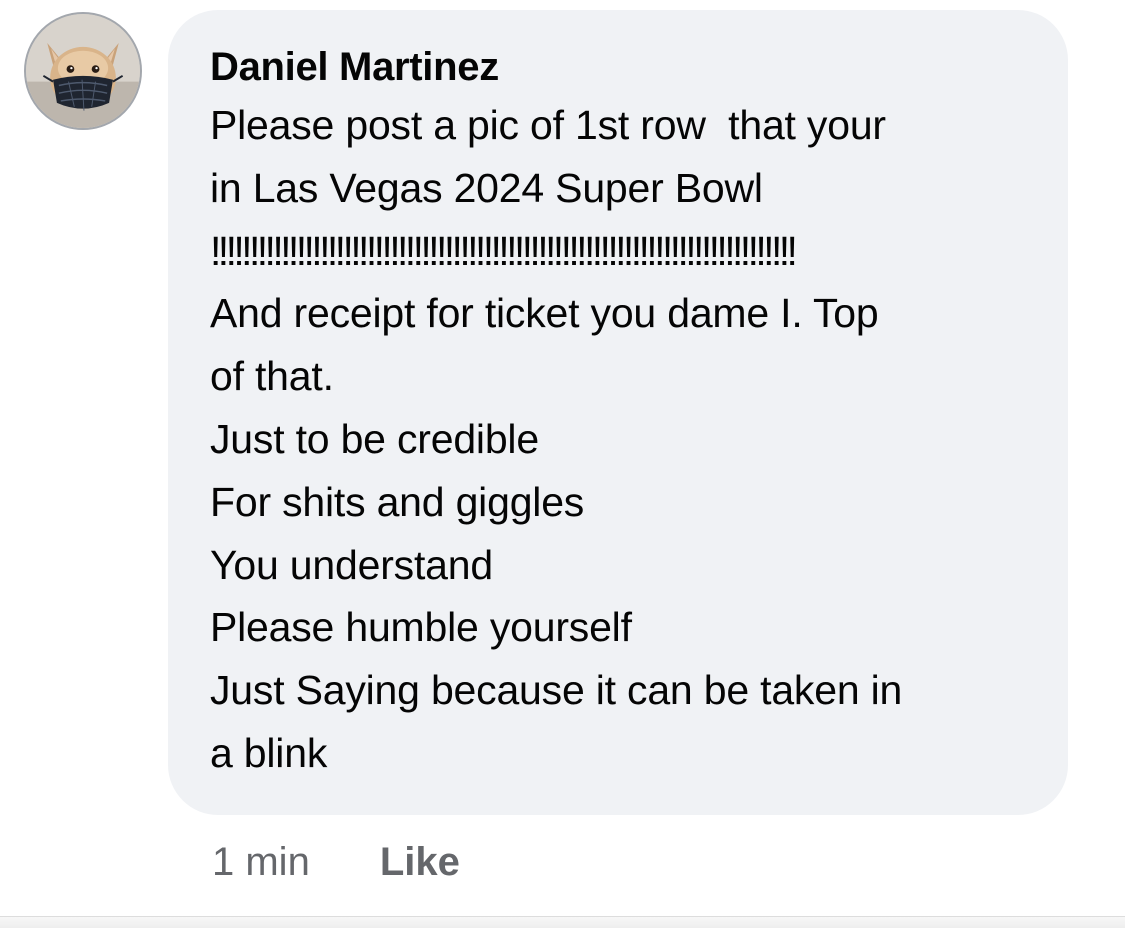 This screenshot has width=1125, height=928. What do you see at coordinates (556, 690) in the screenshot?
I see `comment-line: Just Saying because it can be taken in` at bounding box center [556, 690].